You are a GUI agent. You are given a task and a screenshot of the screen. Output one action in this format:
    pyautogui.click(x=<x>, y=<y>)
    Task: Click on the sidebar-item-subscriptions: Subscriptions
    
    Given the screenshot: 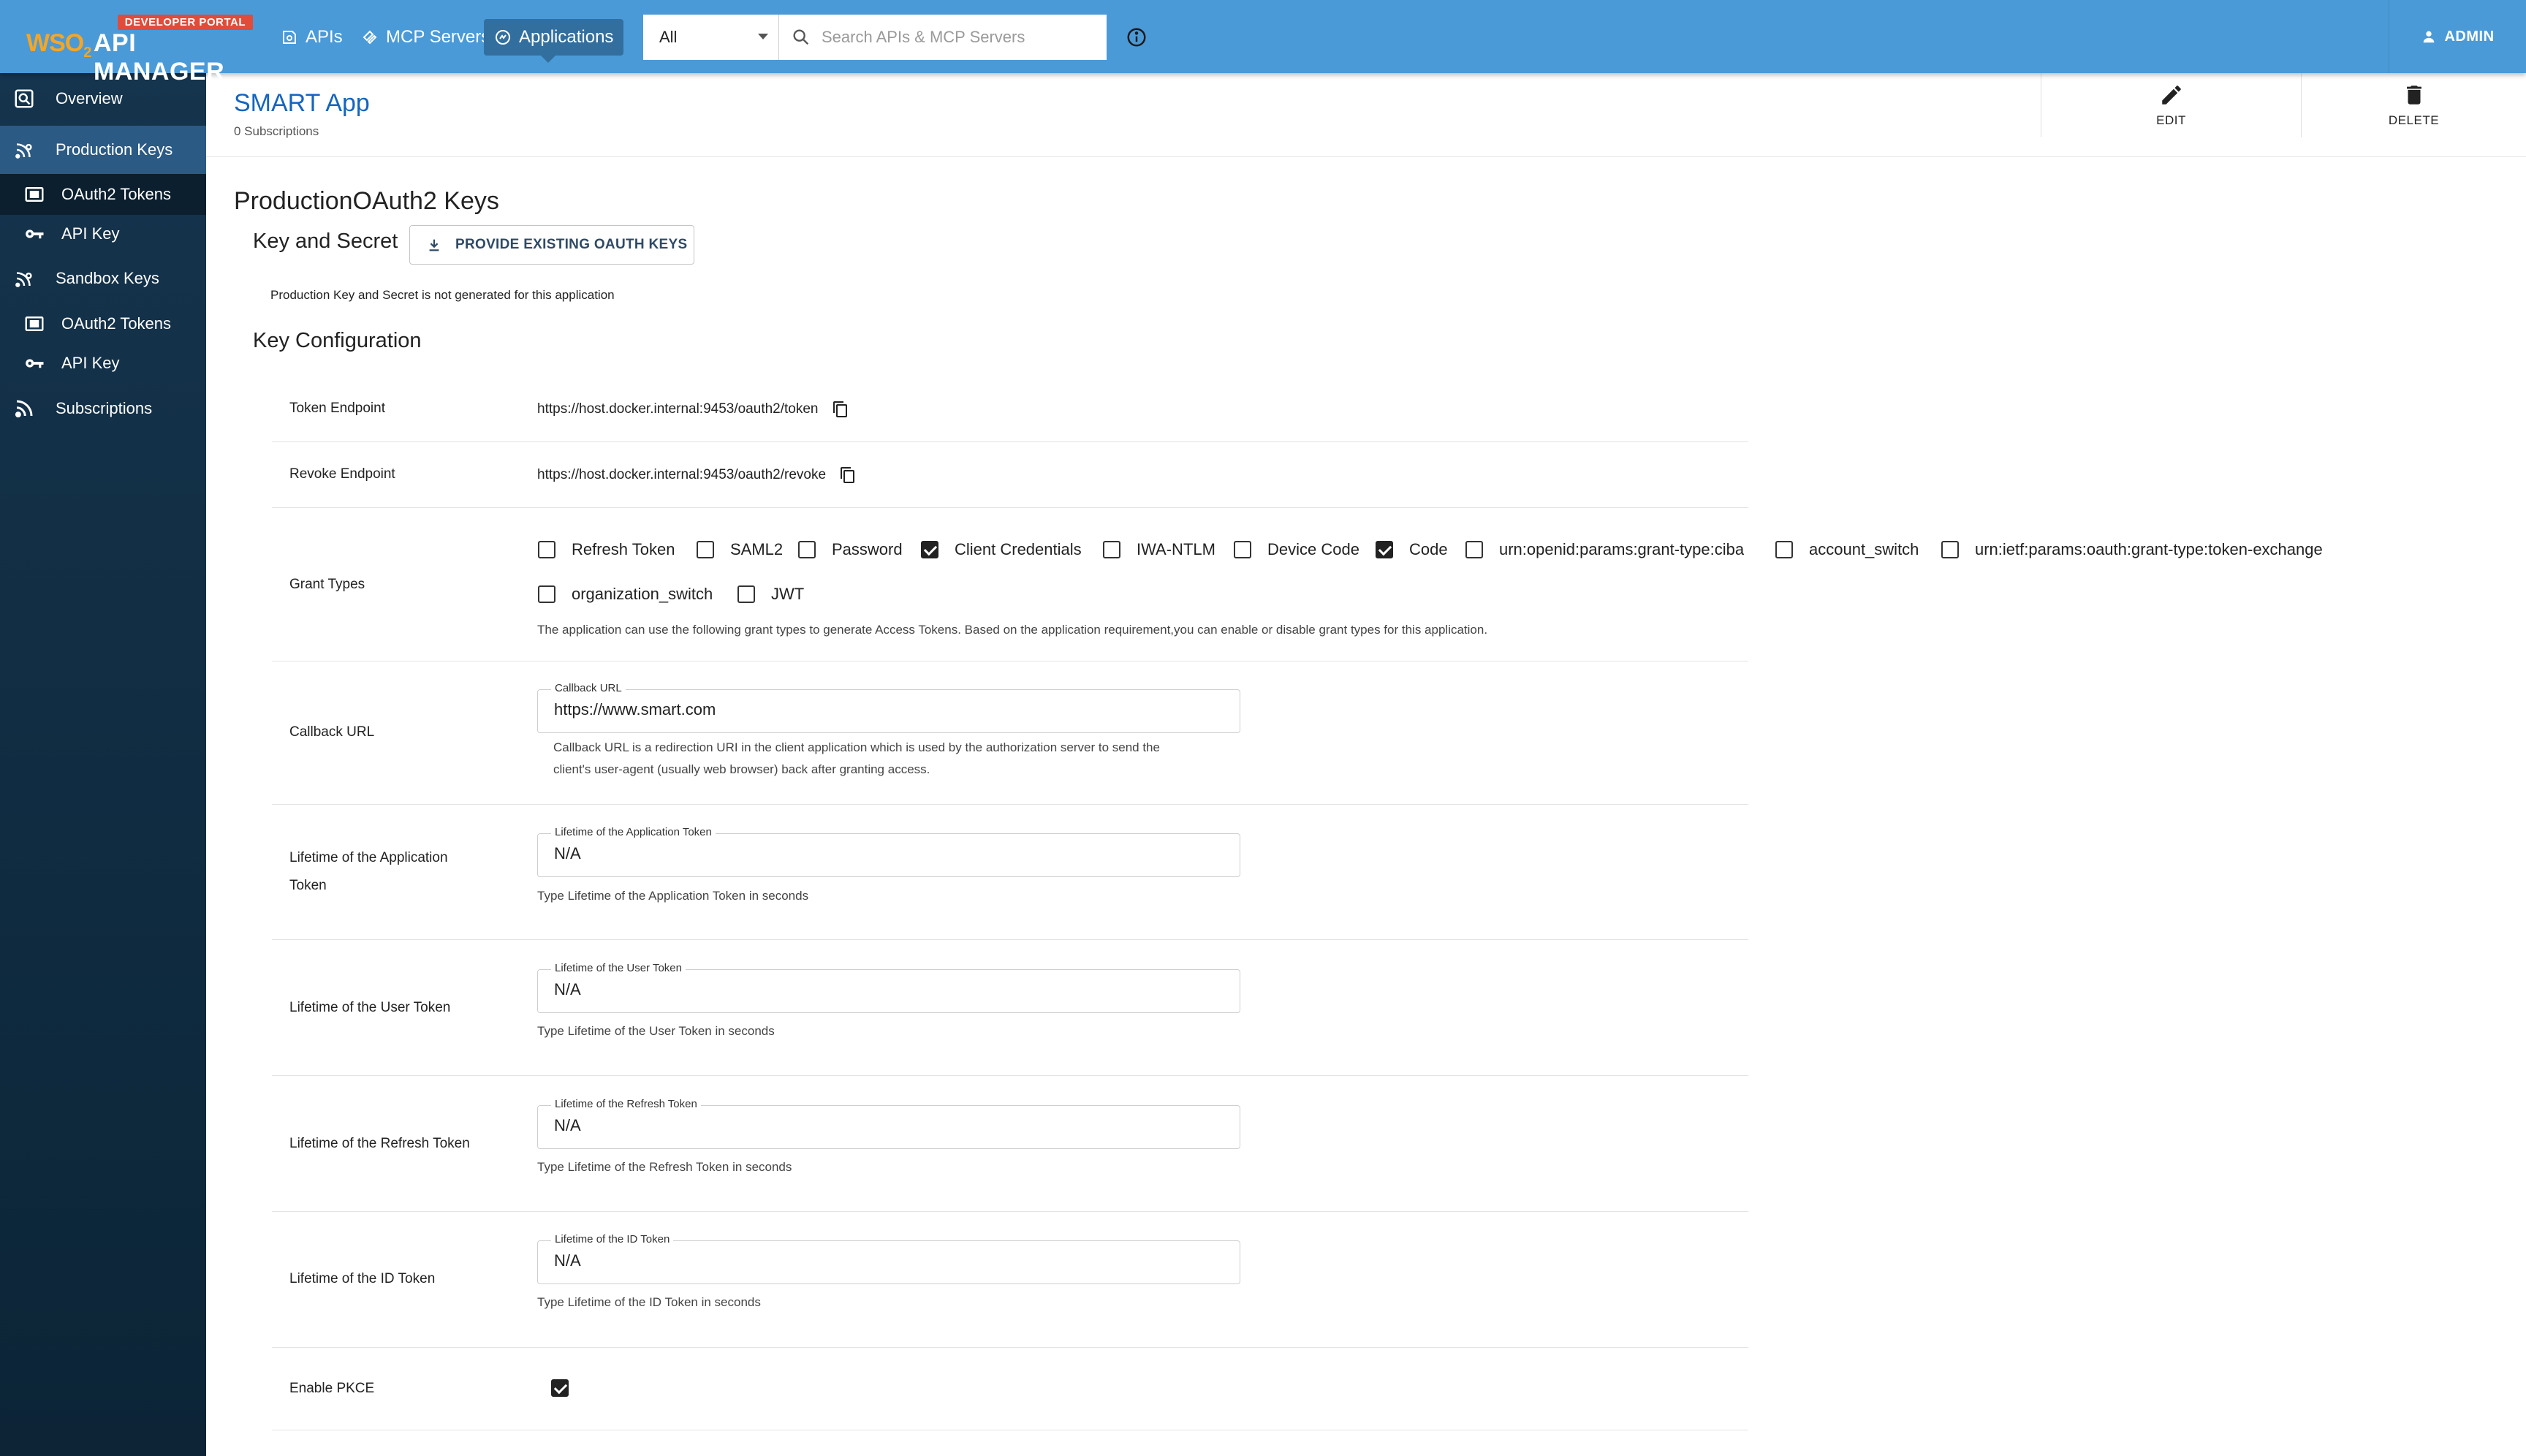 What is the action you would take?
    pyautogui.click(x=103, y=408)
    